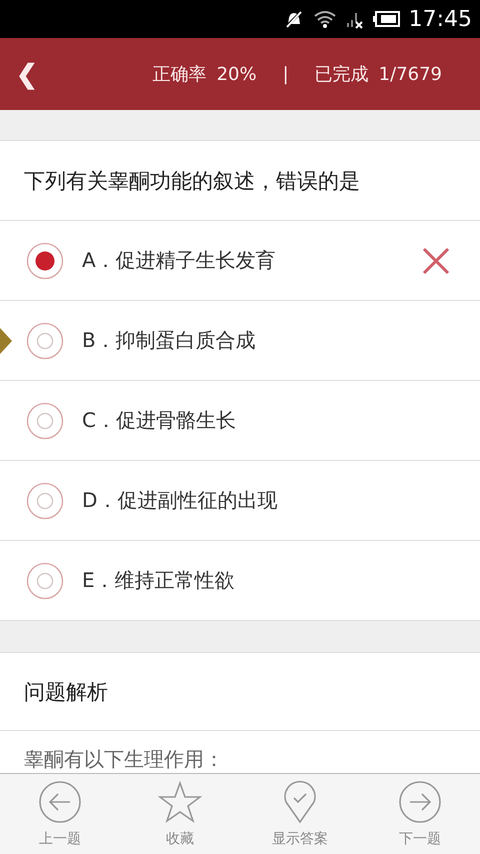 Image resolution: width=480 pixels, height=854 pixels. I want to click on battery-icon, so click(386, 19).